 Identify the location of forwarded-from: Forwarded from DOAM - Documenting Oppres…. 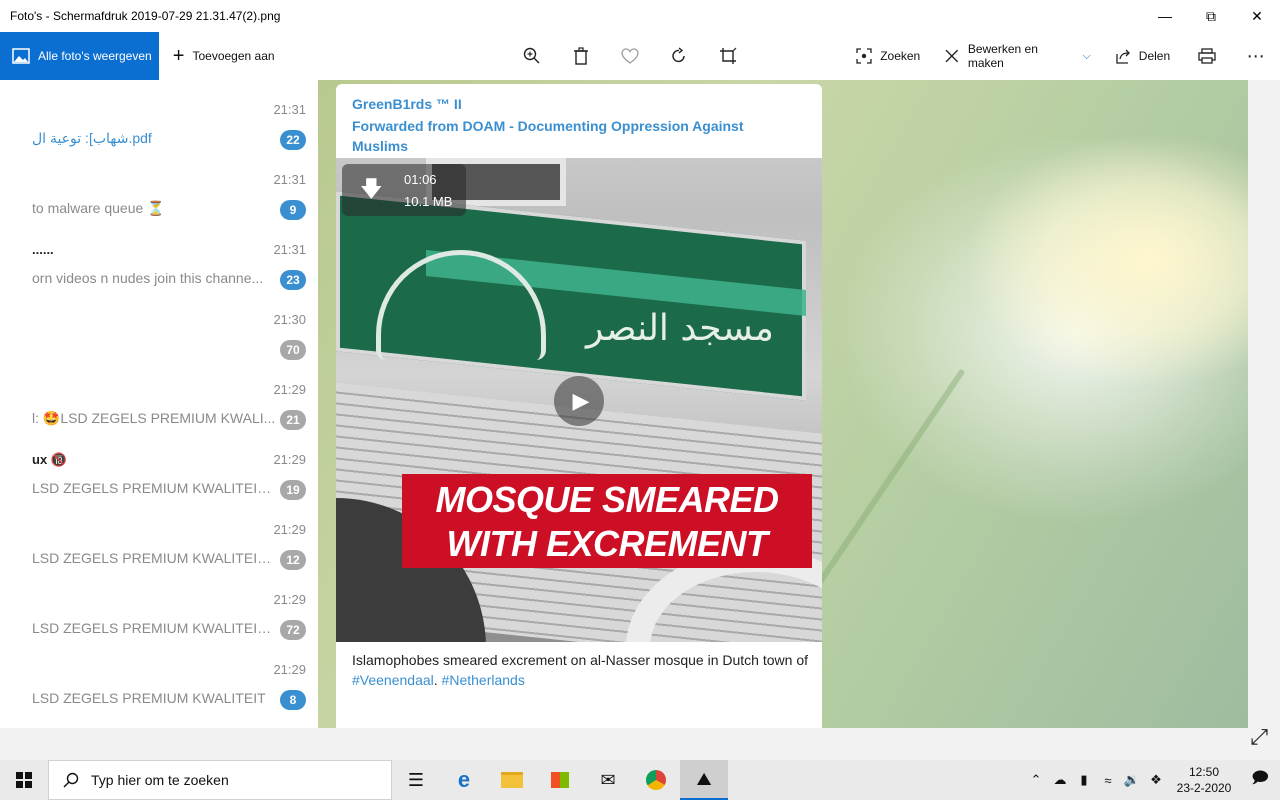
(572, 136).